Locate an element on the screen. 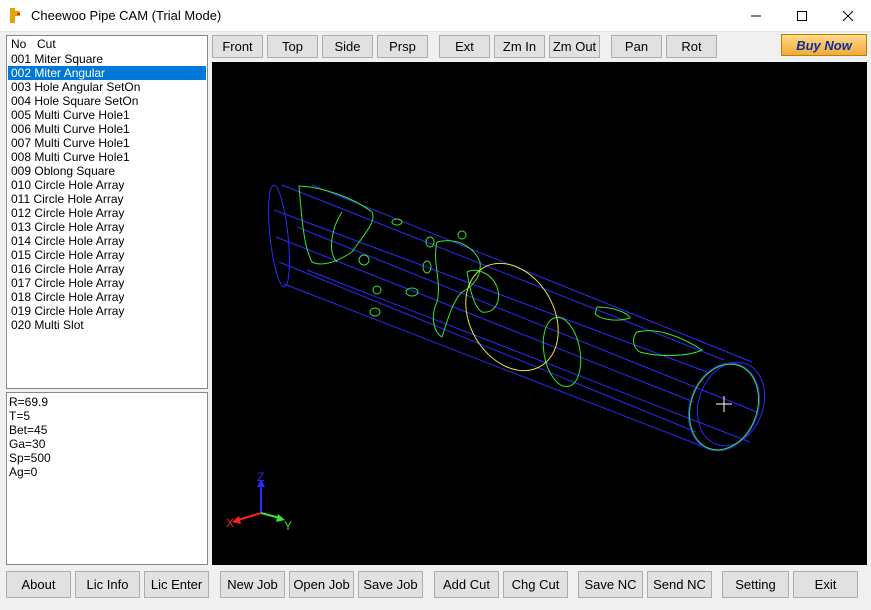 Image resolution: width=871 pixels, height=610 pixels. save-job-button: Save Job is located at coordinates (390, 584).